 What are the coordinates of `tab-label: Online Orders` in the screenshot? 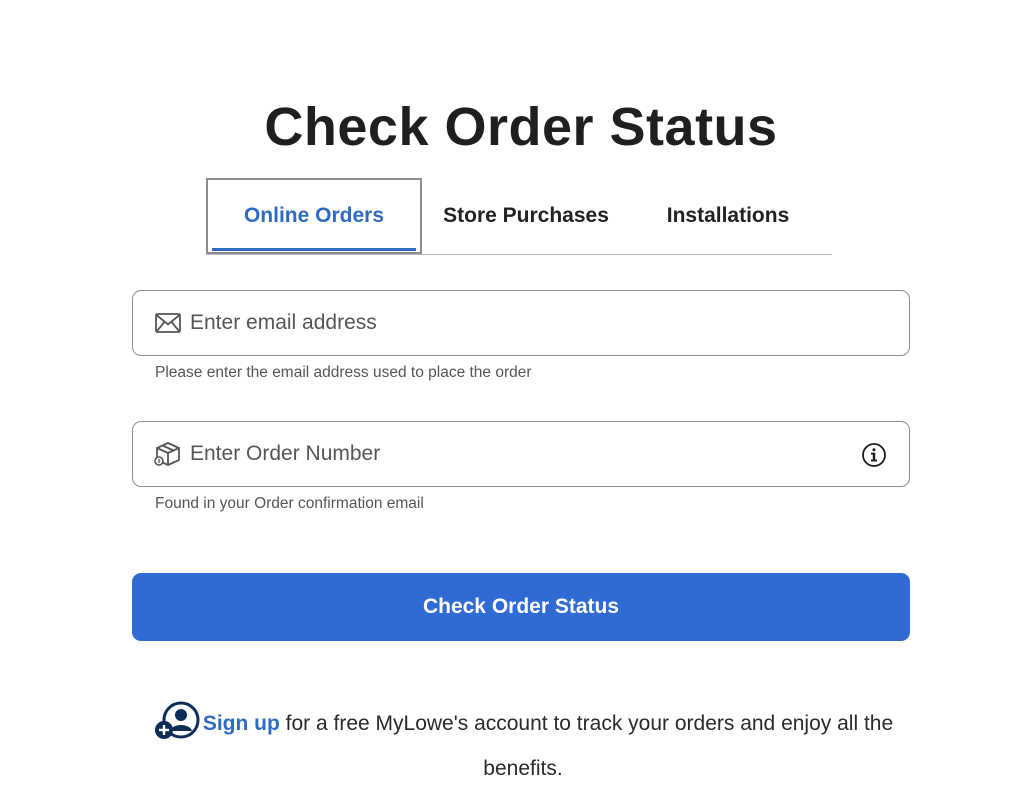 It's located at (314, 215).